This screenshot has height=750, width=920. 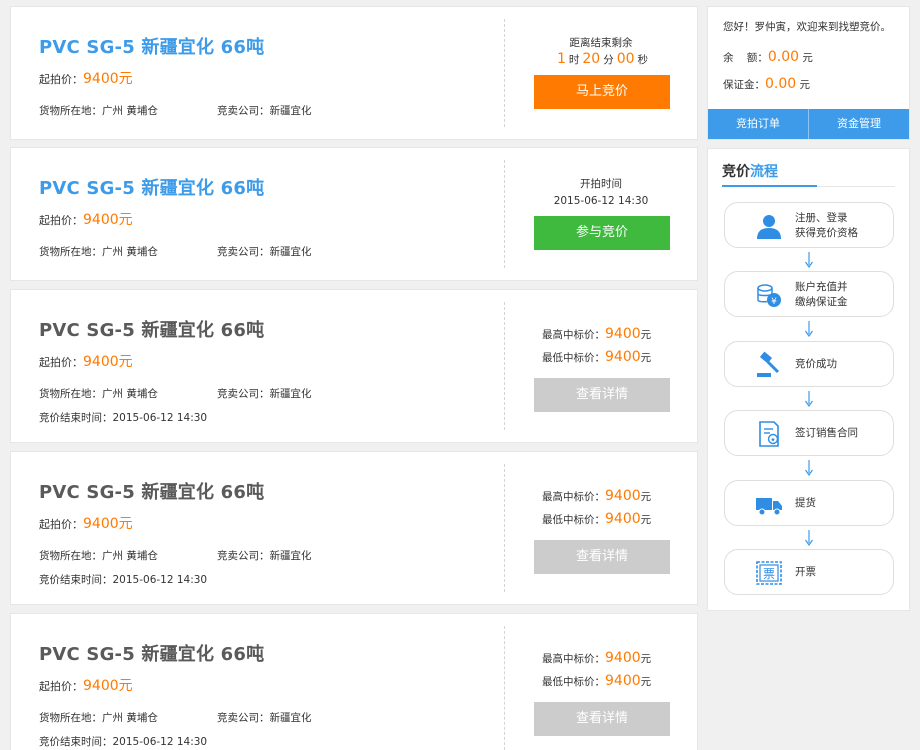 I want to click on bid-now-button: 马上竞价, so click(x=602, y=92).